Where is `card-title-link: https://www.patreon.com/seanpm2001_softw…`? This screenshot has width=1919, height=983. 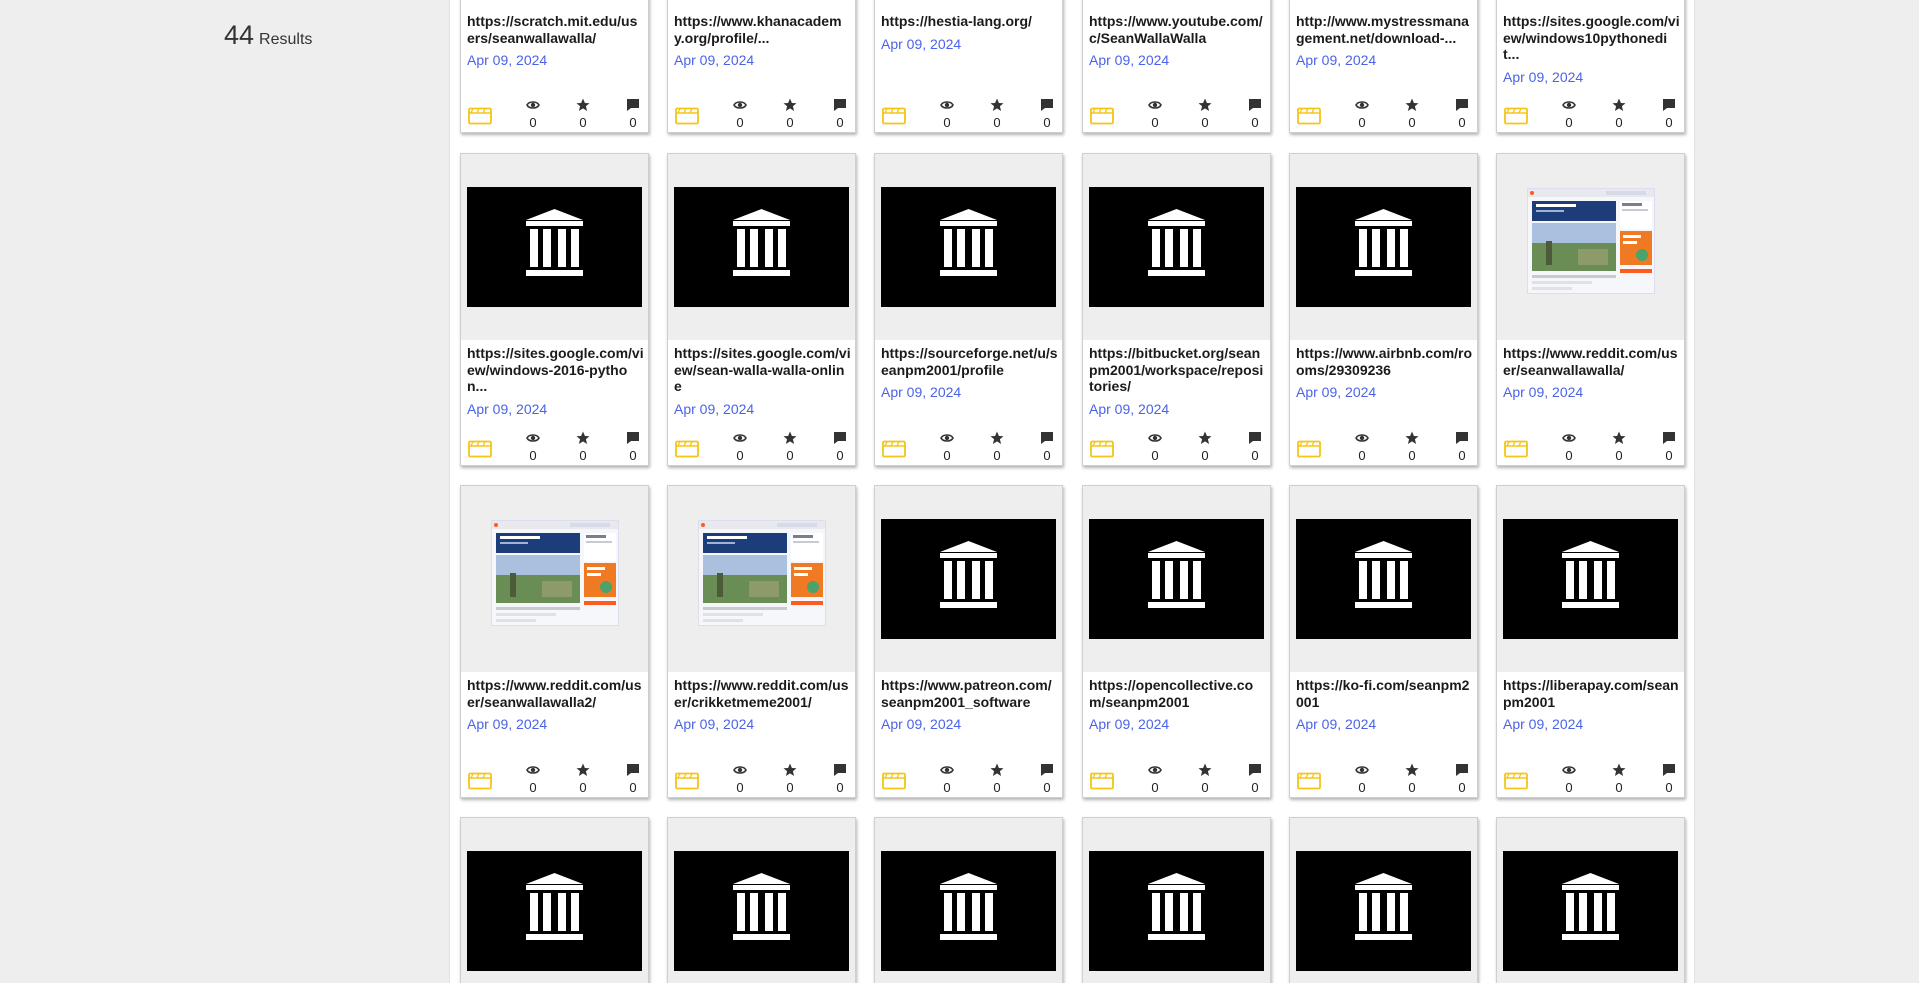 card-title-link: https://www.patreon.com/seanpm2001_softw… is located at coordinates (969, 693).